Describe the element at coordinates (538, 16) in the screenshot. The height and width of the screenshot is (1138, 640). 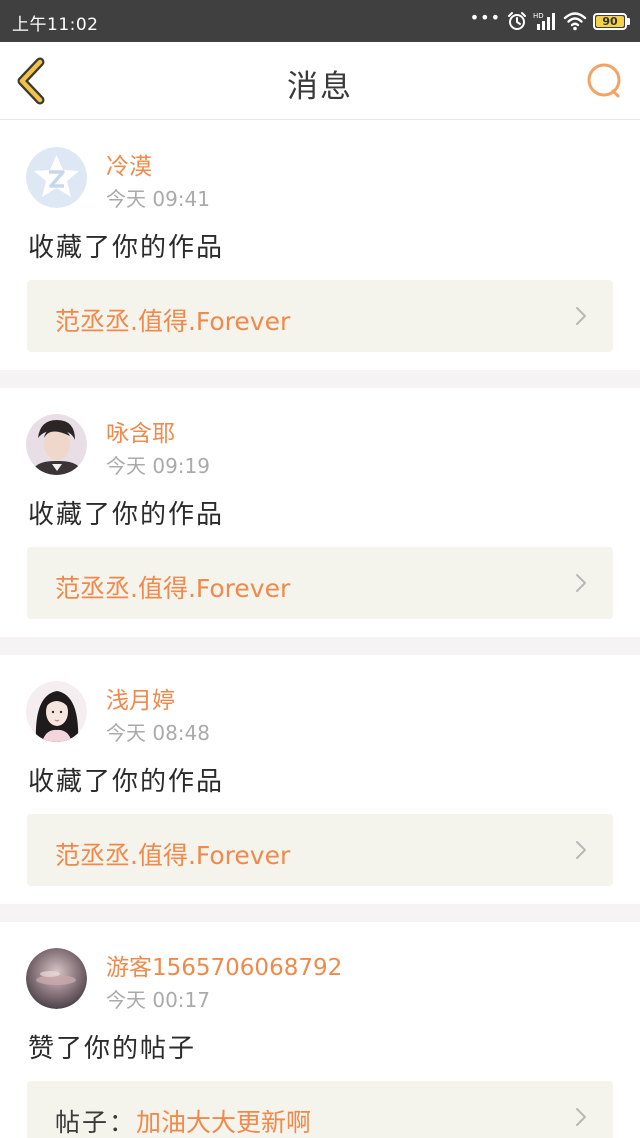
I see `svg-text: HD` at that location.